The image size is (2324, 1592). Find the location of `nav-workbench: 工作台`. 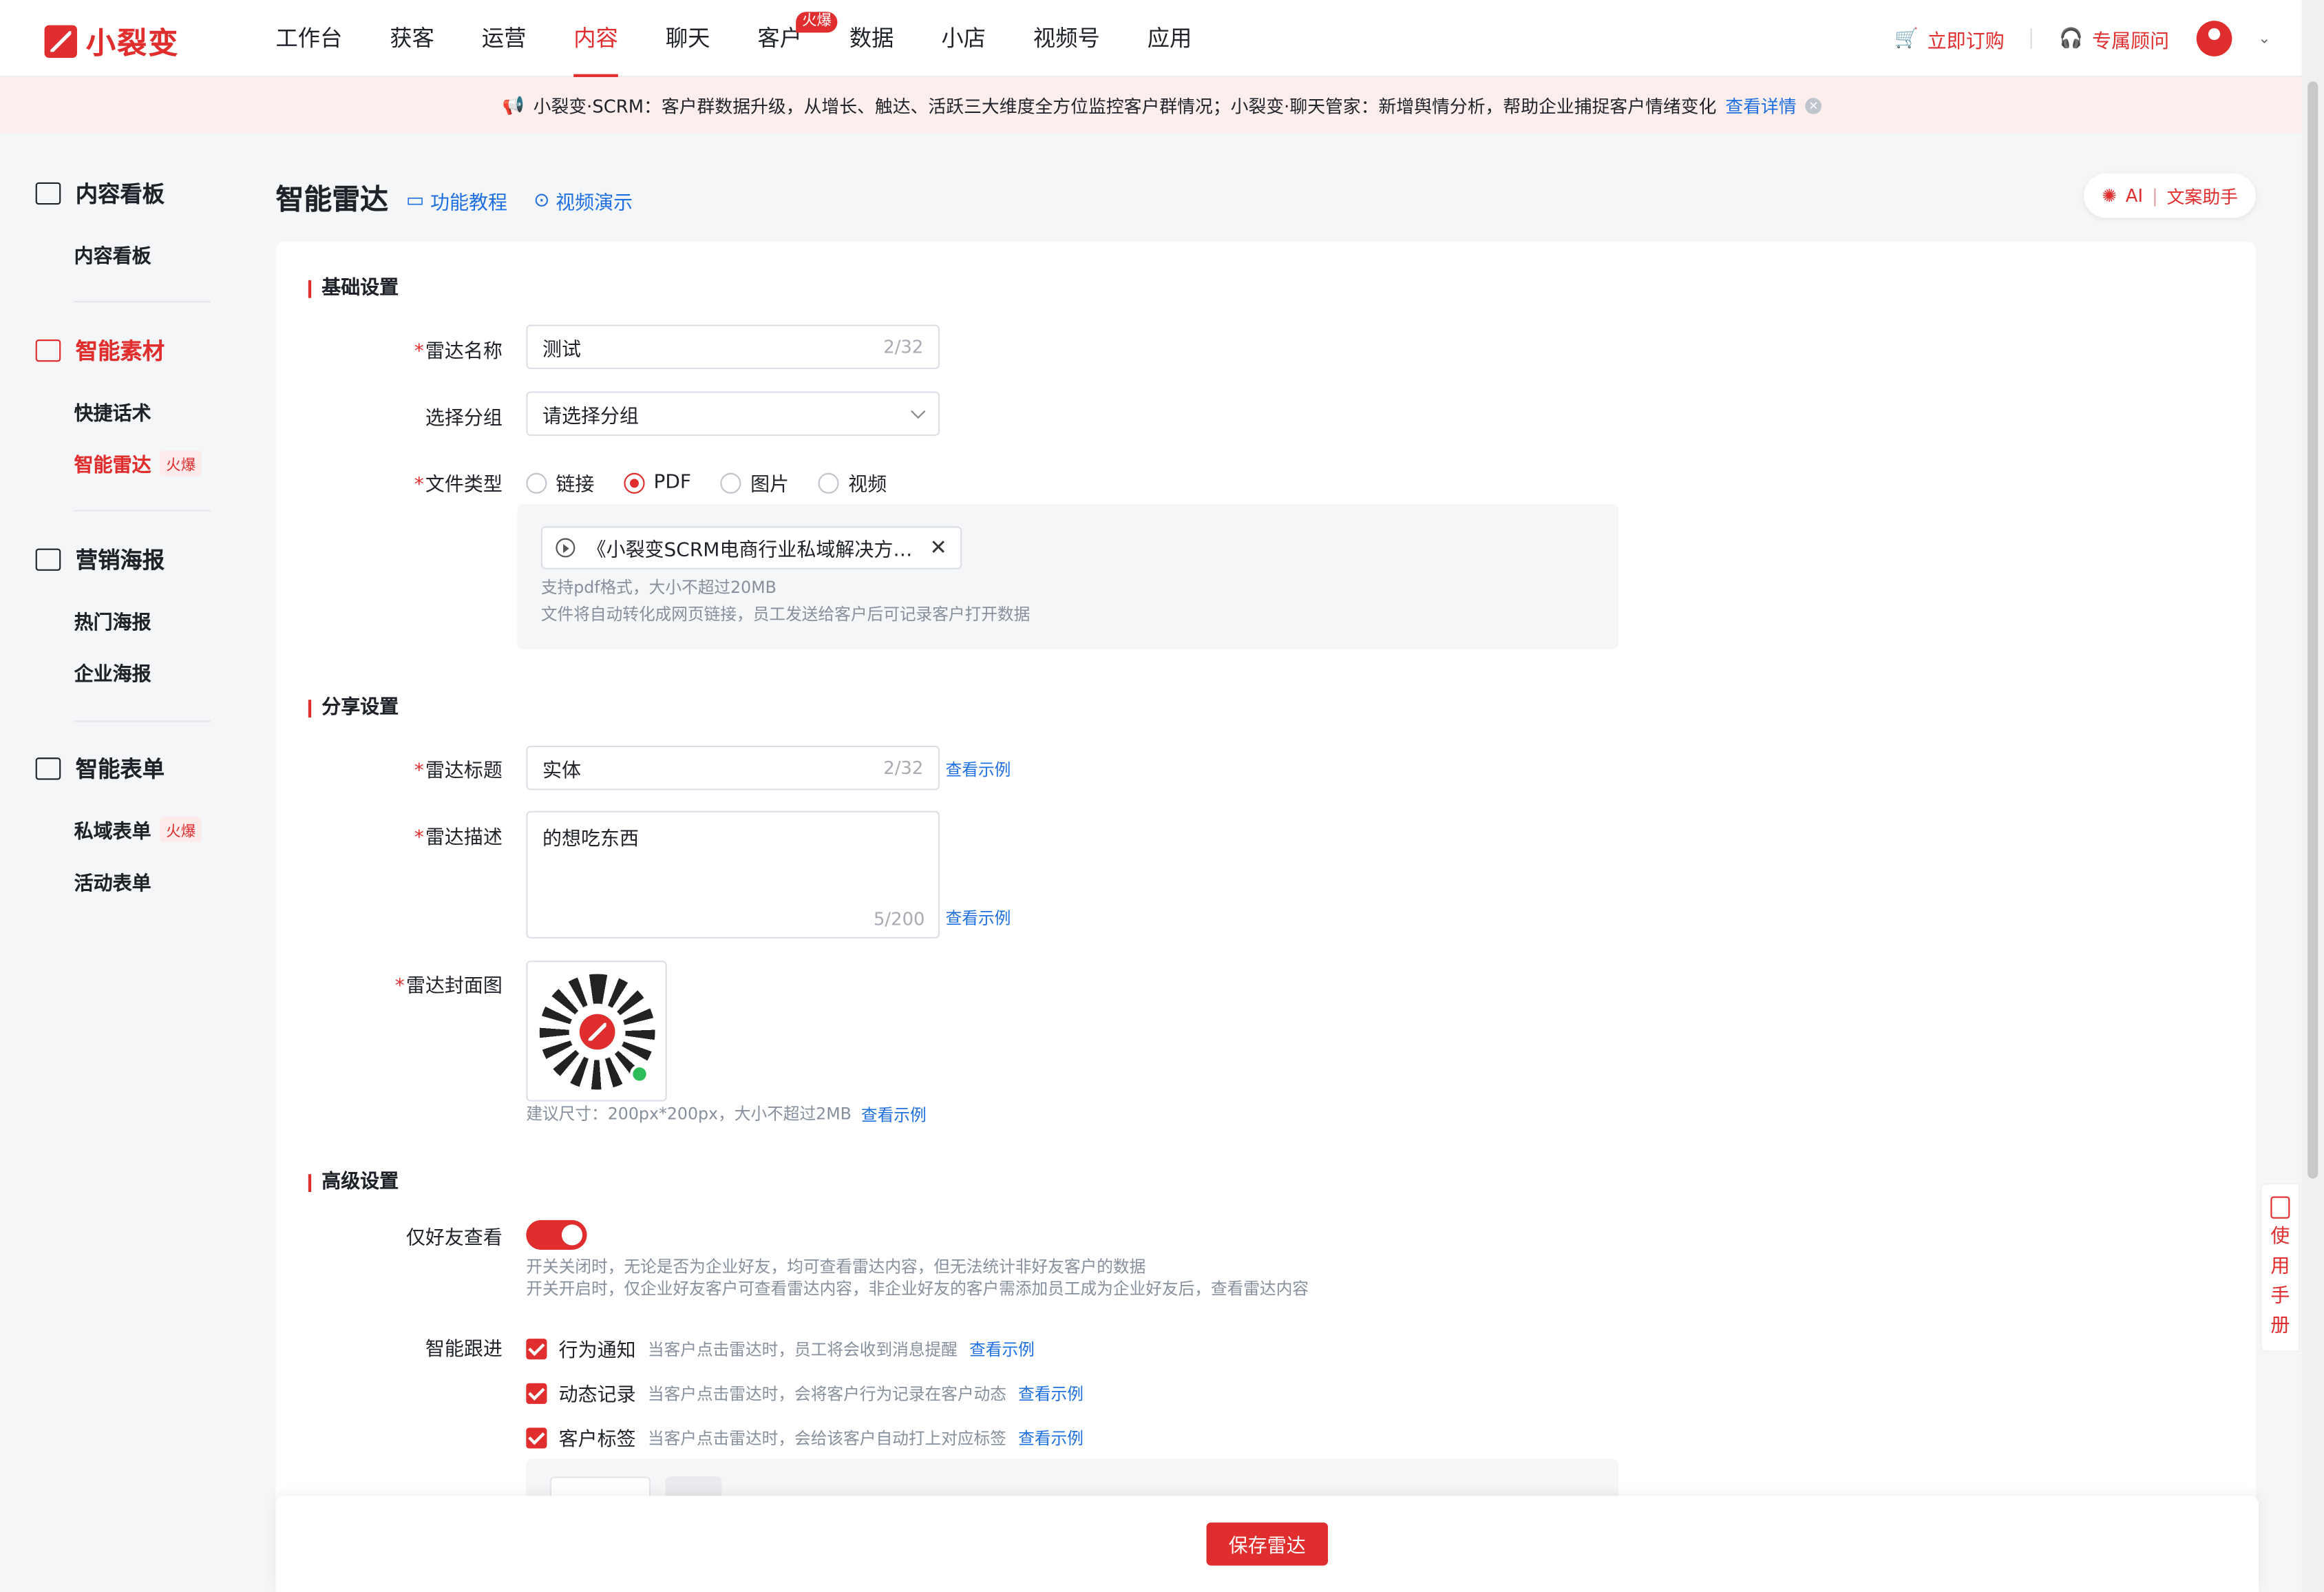

nav-workbench: 工作台 is located at coordinates (309, 38).